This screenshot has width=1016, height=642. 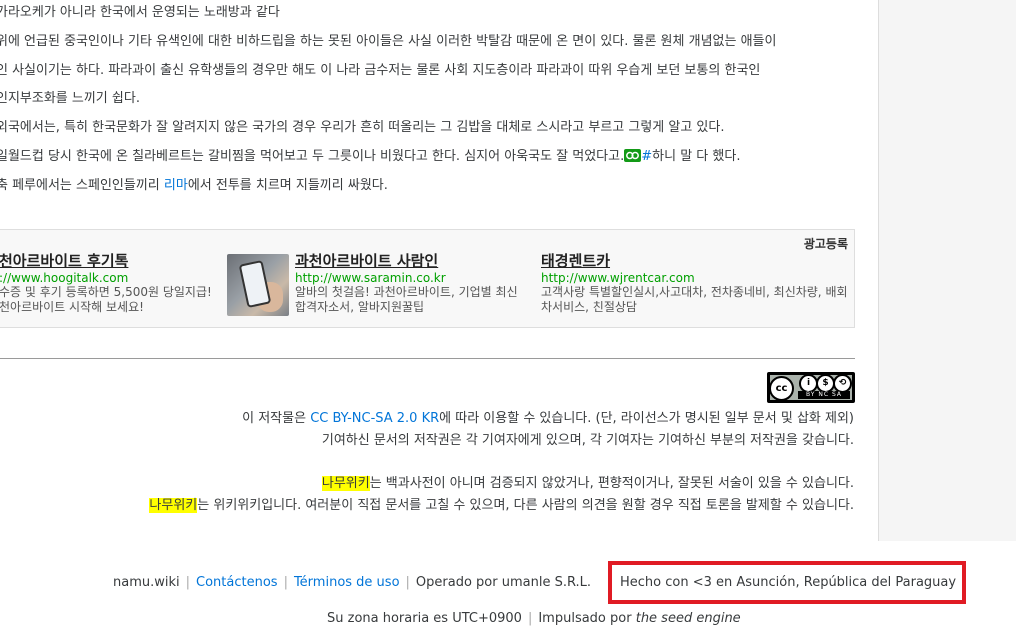 I want to click on footer-divider, so click(x=427, y=358).